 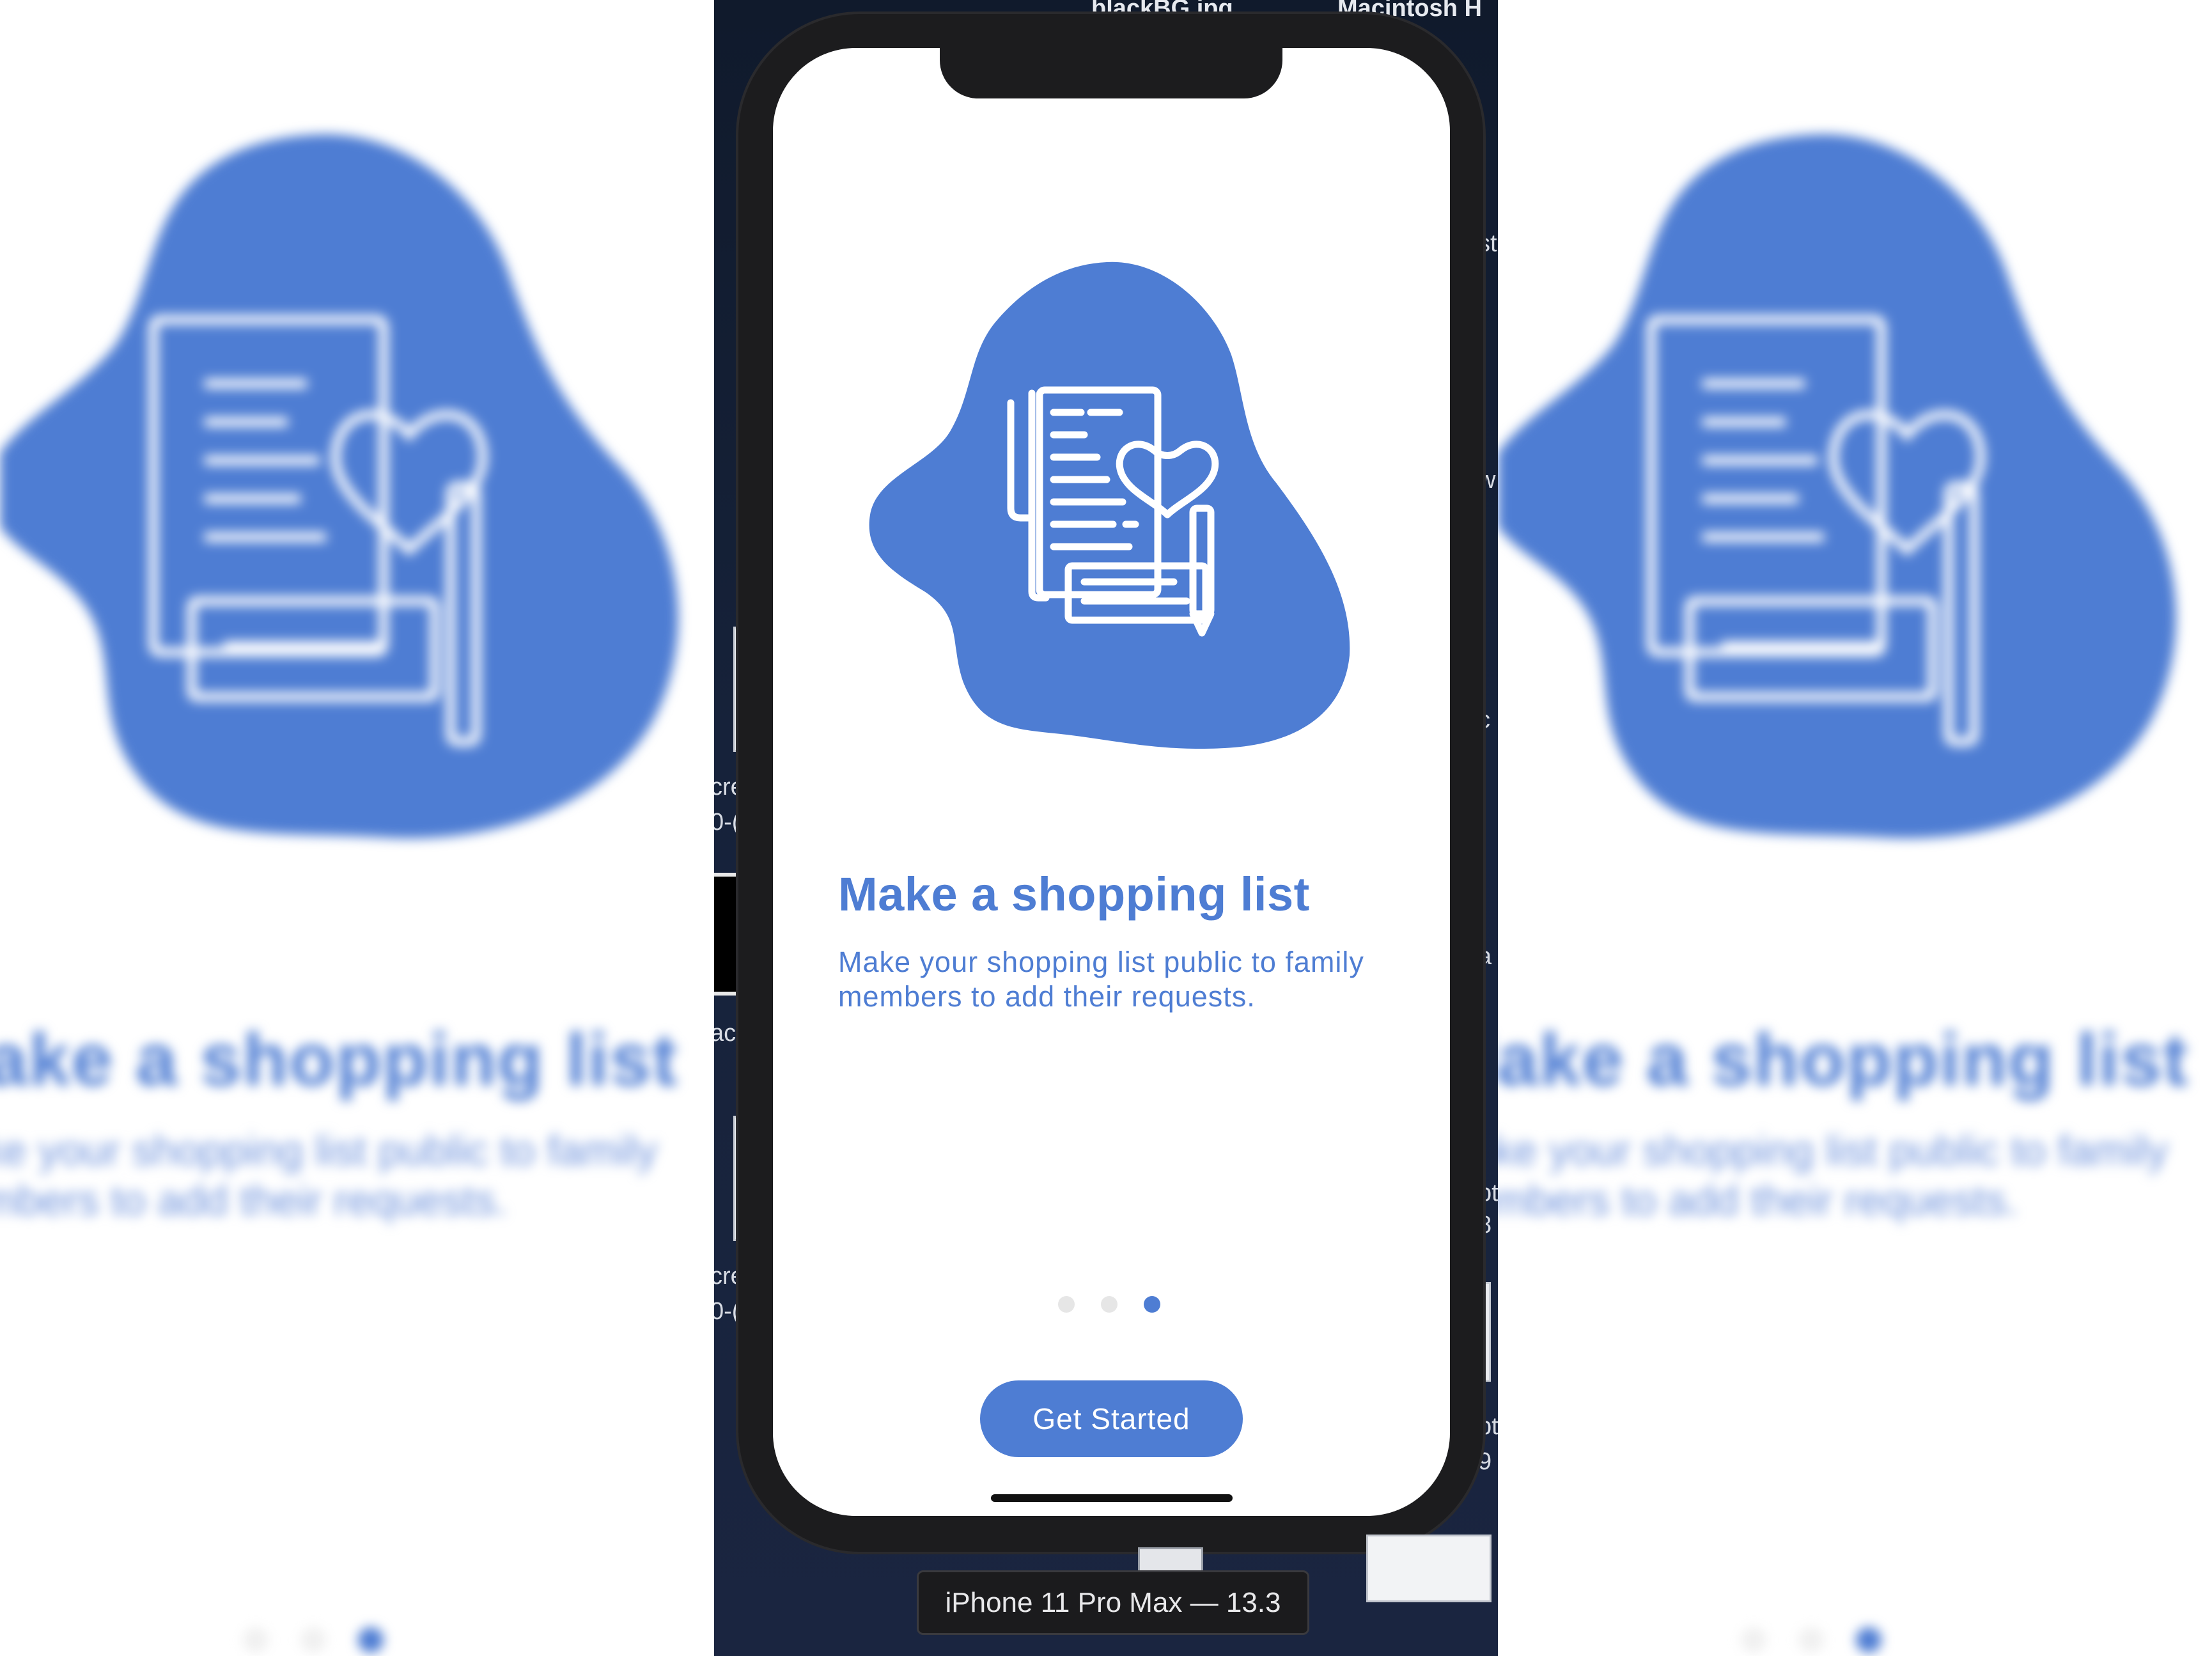 I want to click on page-indicator, so click(x=1109, y=1305).